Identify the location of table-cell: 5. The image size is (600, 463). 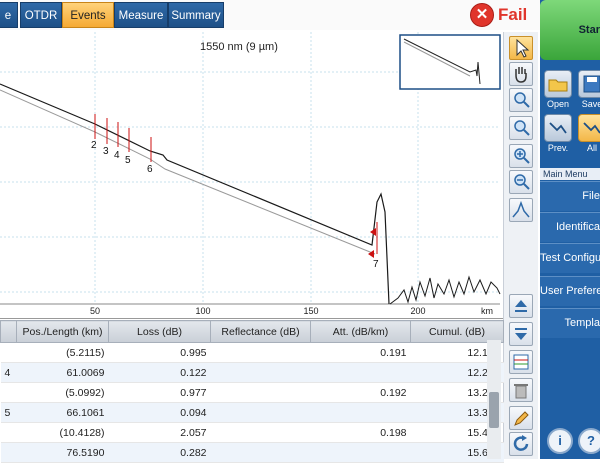
(8, 412).